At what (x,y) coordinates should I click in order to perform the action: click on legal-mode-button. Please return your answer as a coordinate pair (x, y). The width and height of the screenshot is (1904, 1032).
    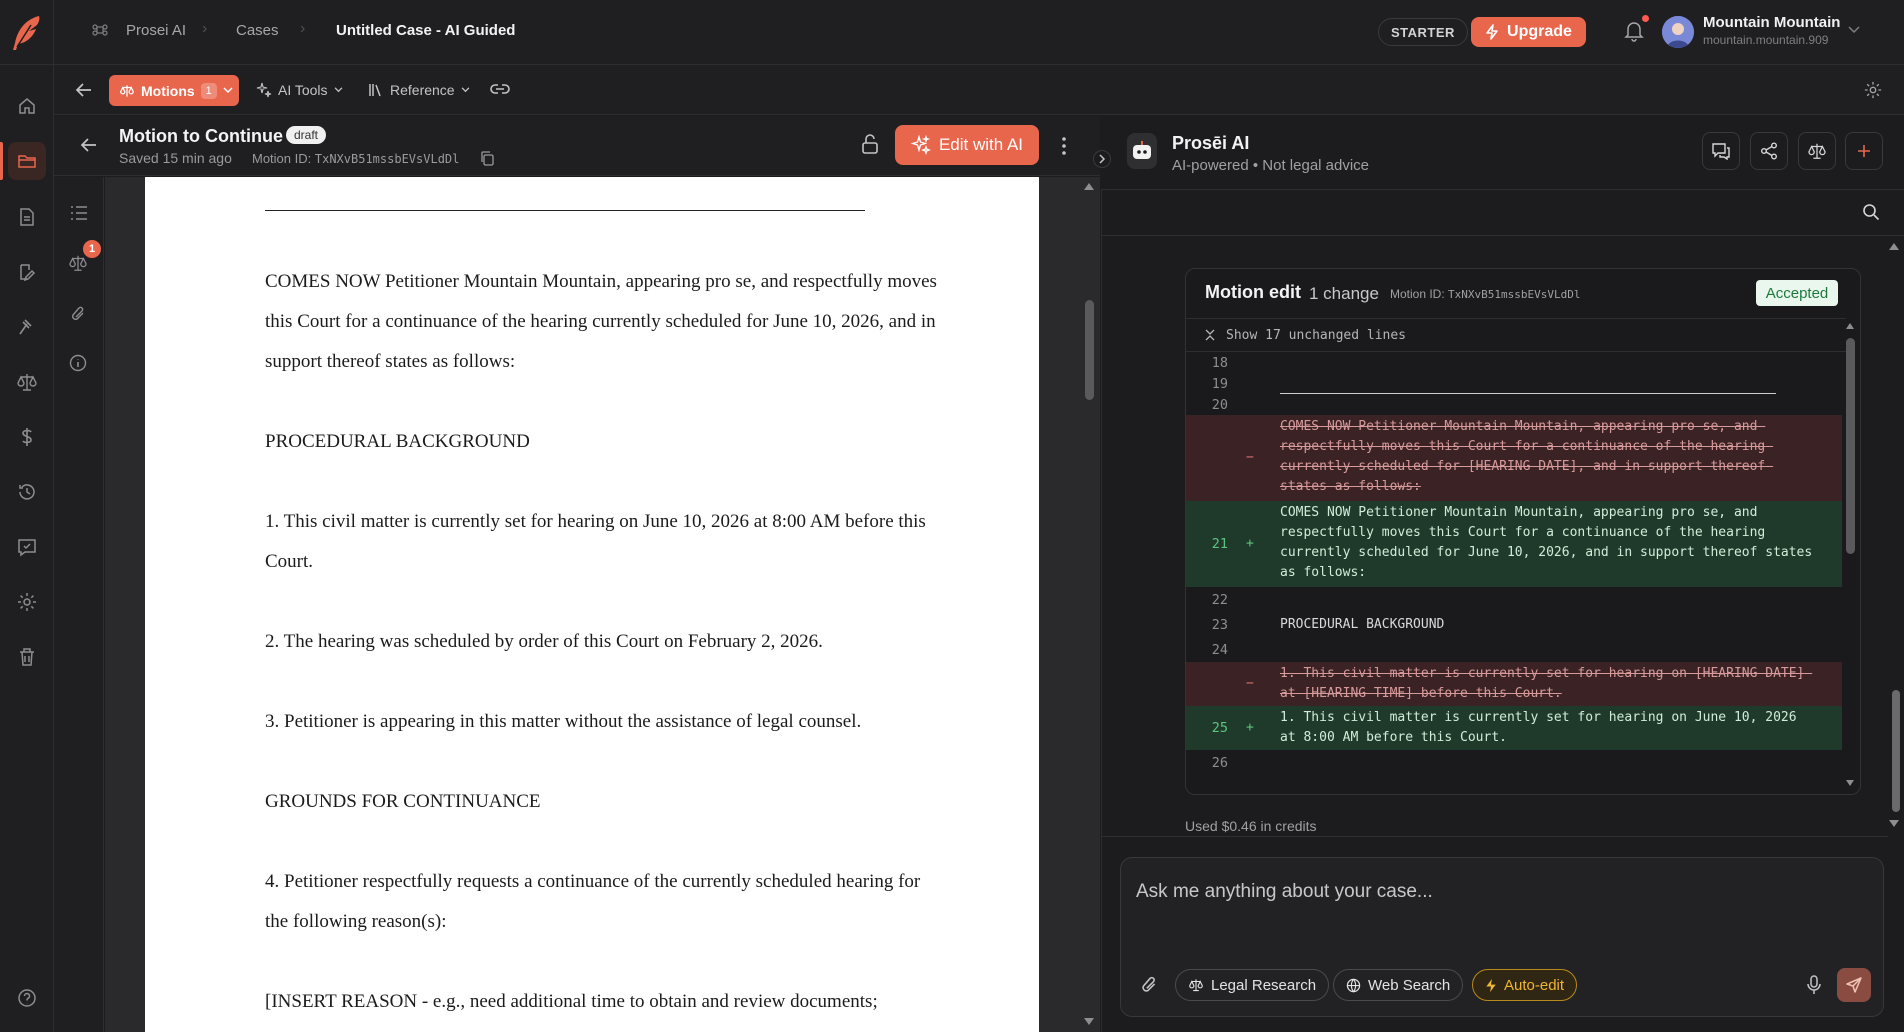
    Looking at the image, I should click on (1817, 151).